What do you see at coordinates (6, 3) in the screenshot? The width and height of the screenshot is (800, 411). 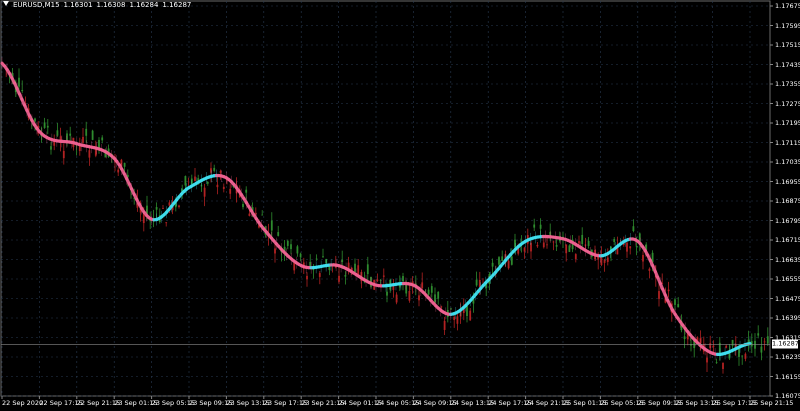 I see `triangle-down-icon` at bounding box center [6, 3].